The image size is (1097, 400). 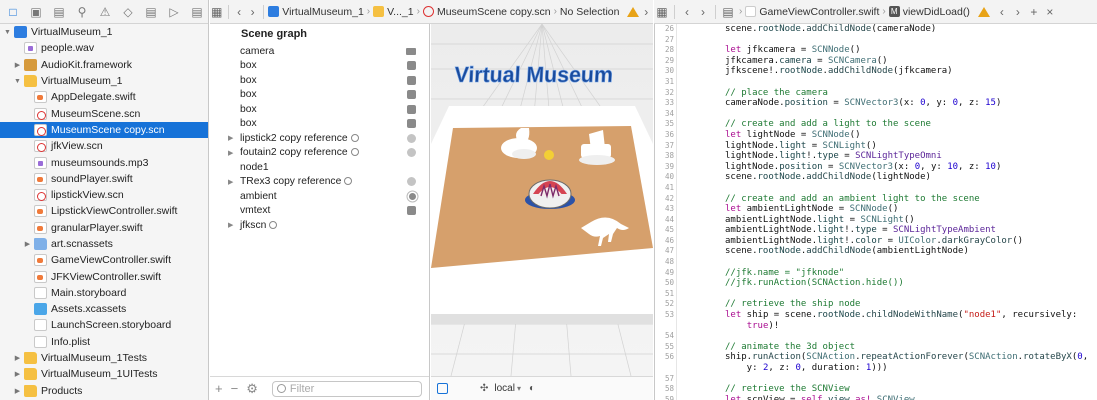 I want to click on scene-node-row: ▶ jfkscn, so click(x=319, y=225).